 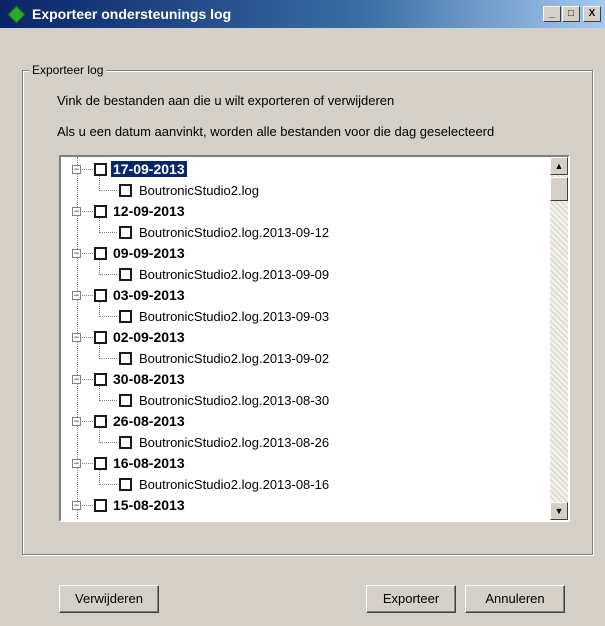 What do you see at coordinates (149, 379) in the screenshot?
I see `date-label: 30-08-2013` at bounding box center [149, 379].